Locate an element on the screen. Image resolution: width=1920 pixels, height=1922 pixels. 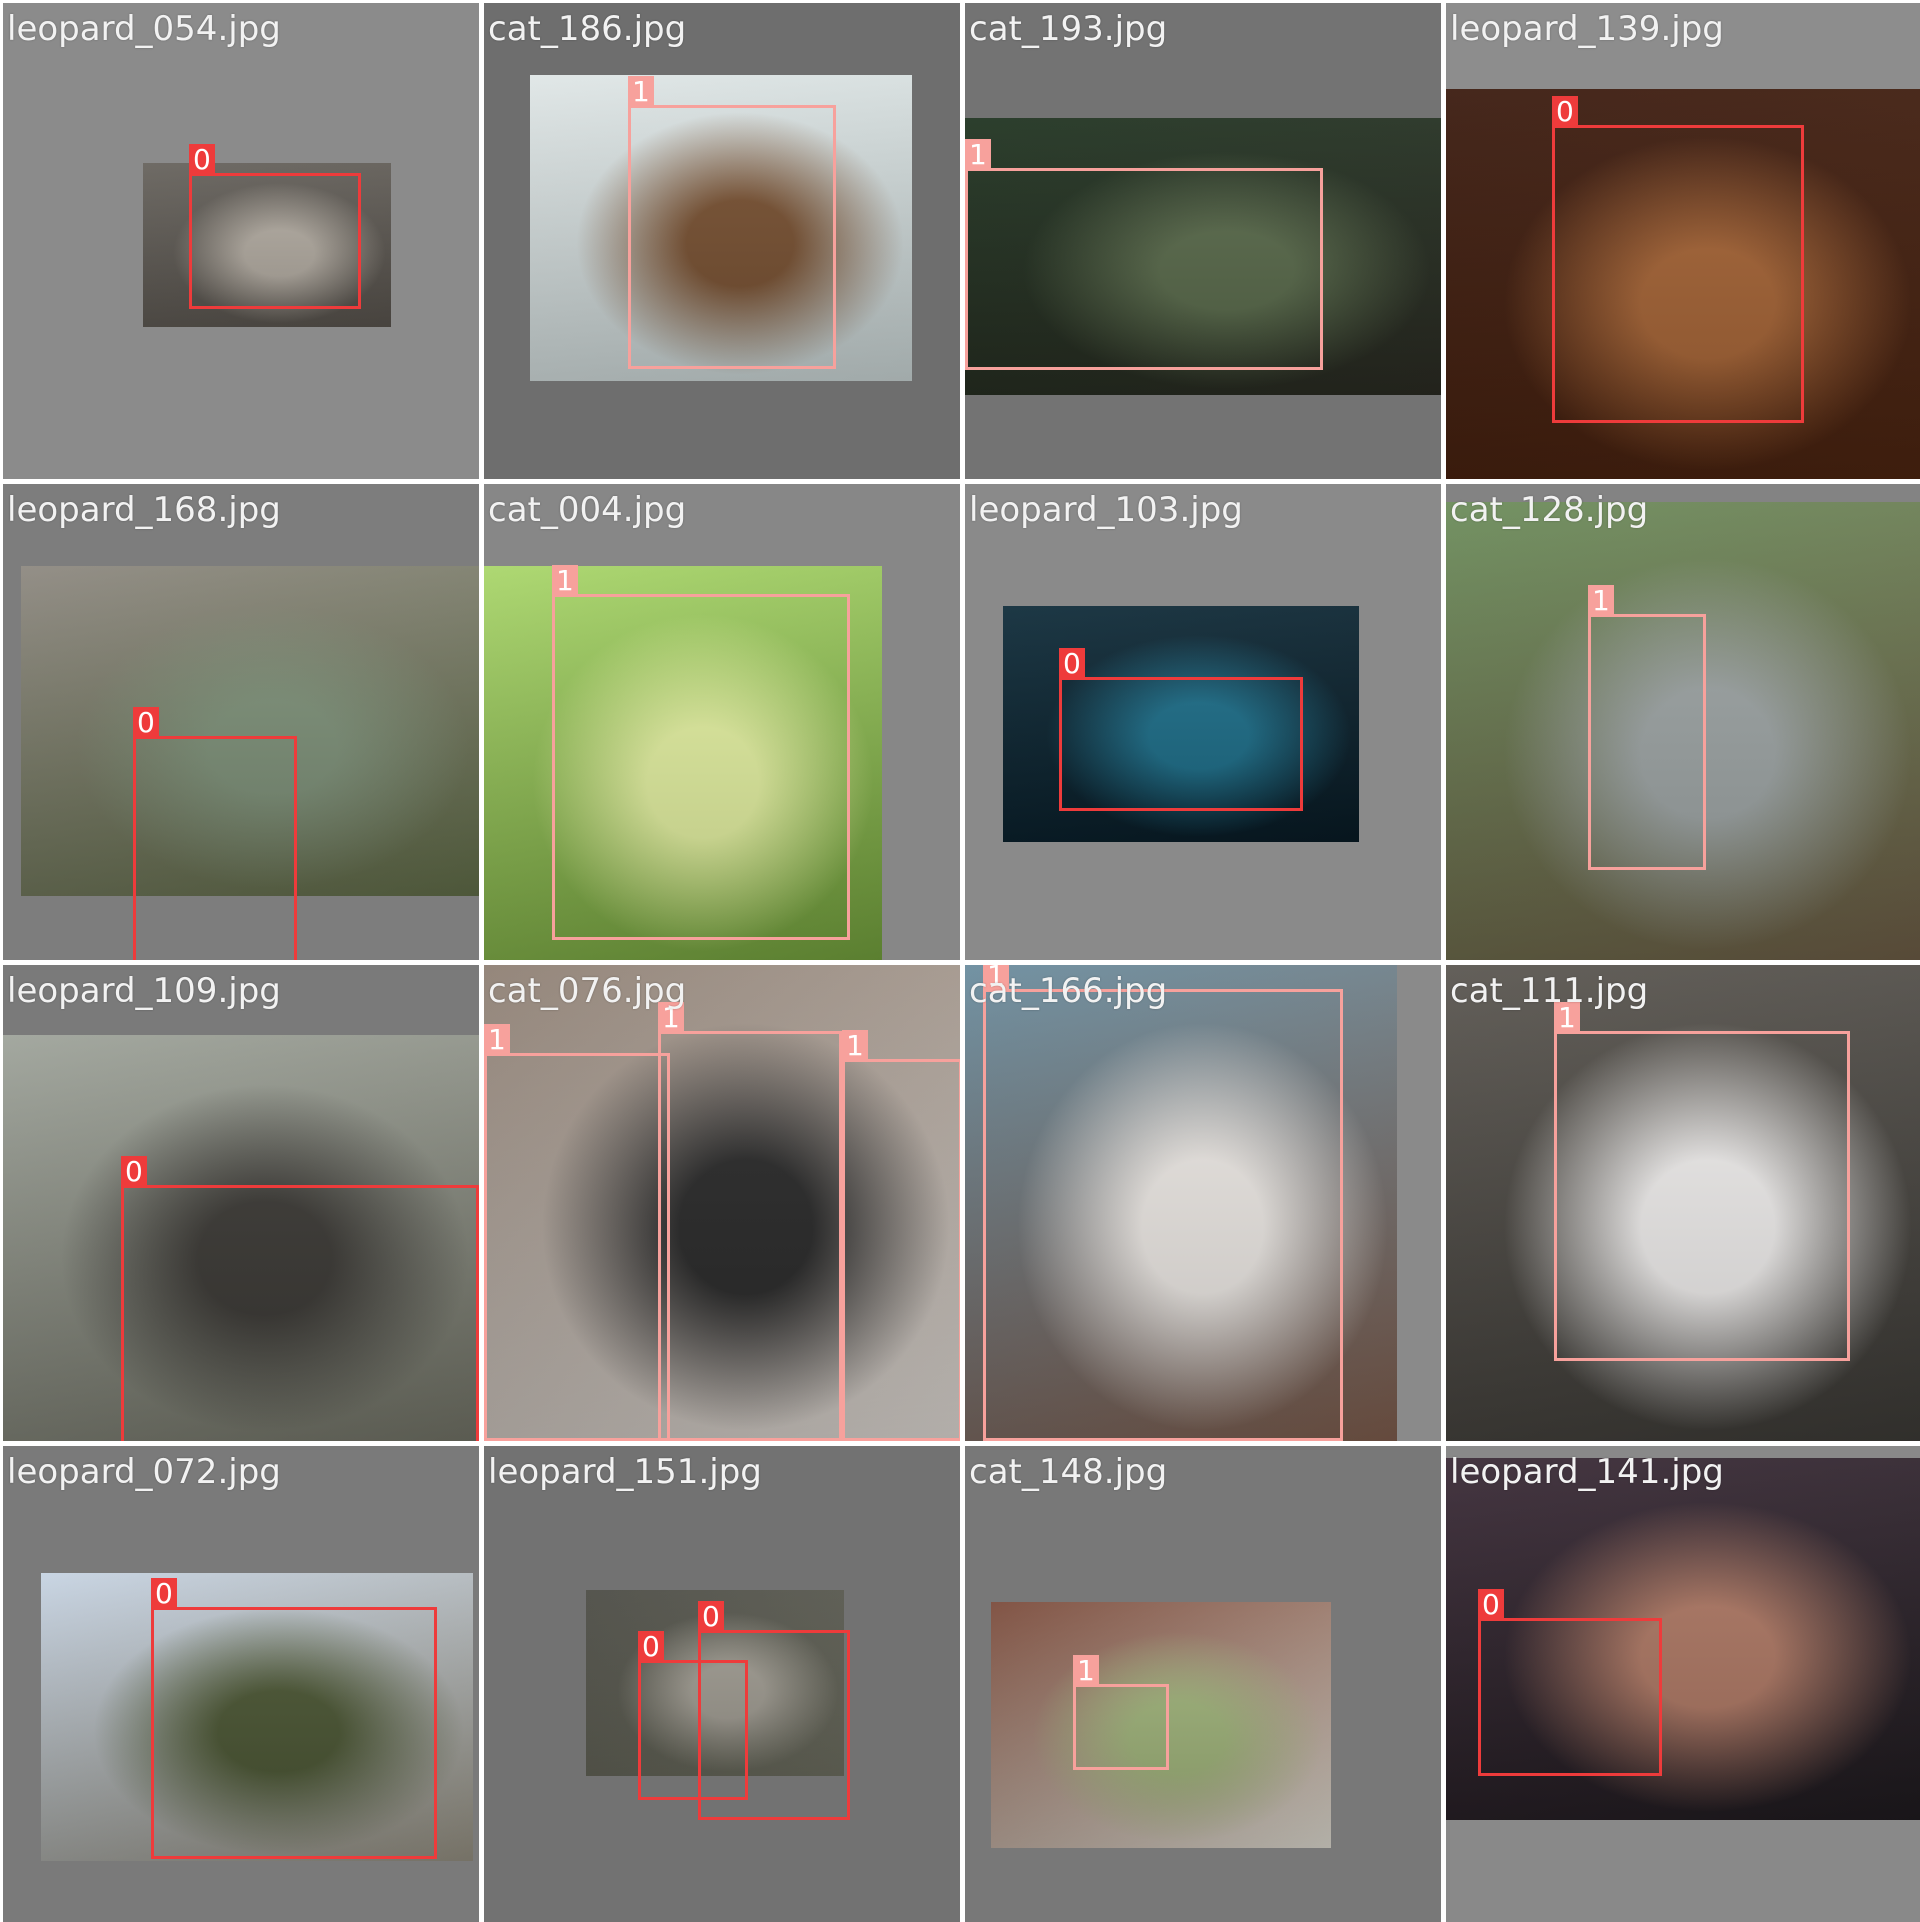
filename-label: leopard_151.jpg is located at coordinates (625, 1472).